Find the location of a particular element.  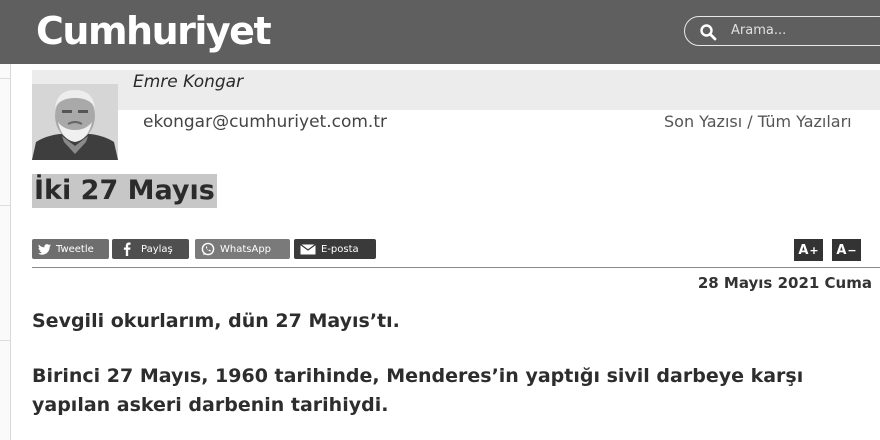

article-date: 28 Mayıs 2021 Cuma is located at coordinates (784, 283).